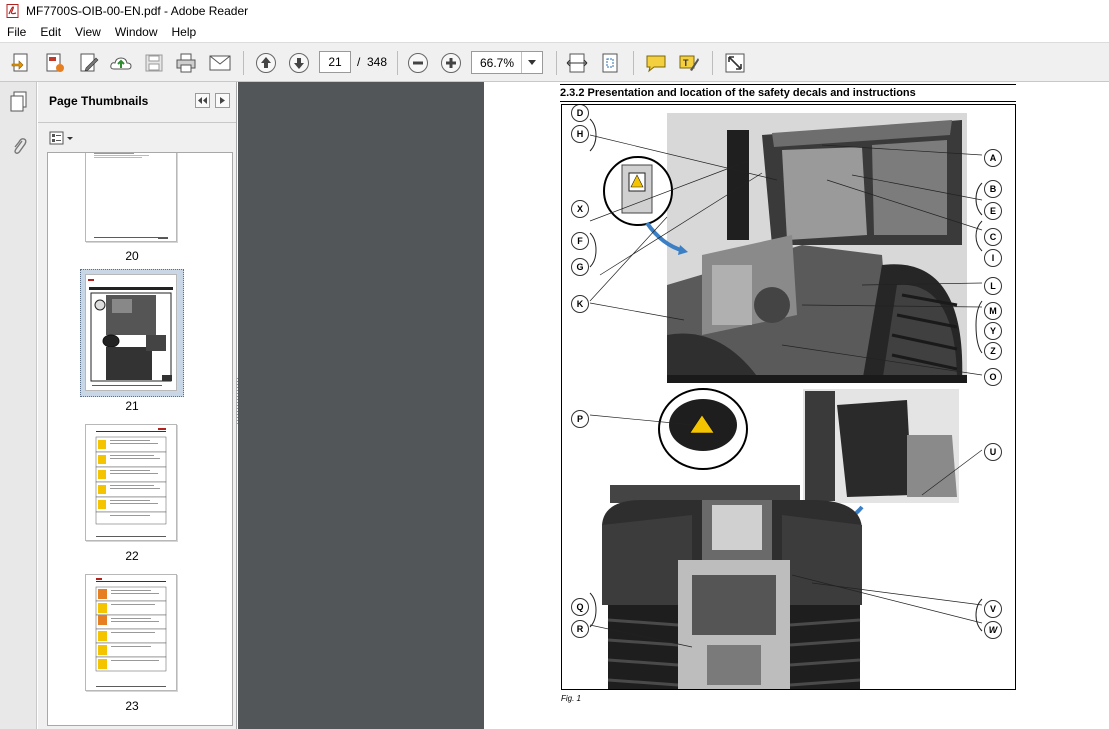  I want to click on cloud-upload-icon, so click(121, 63).